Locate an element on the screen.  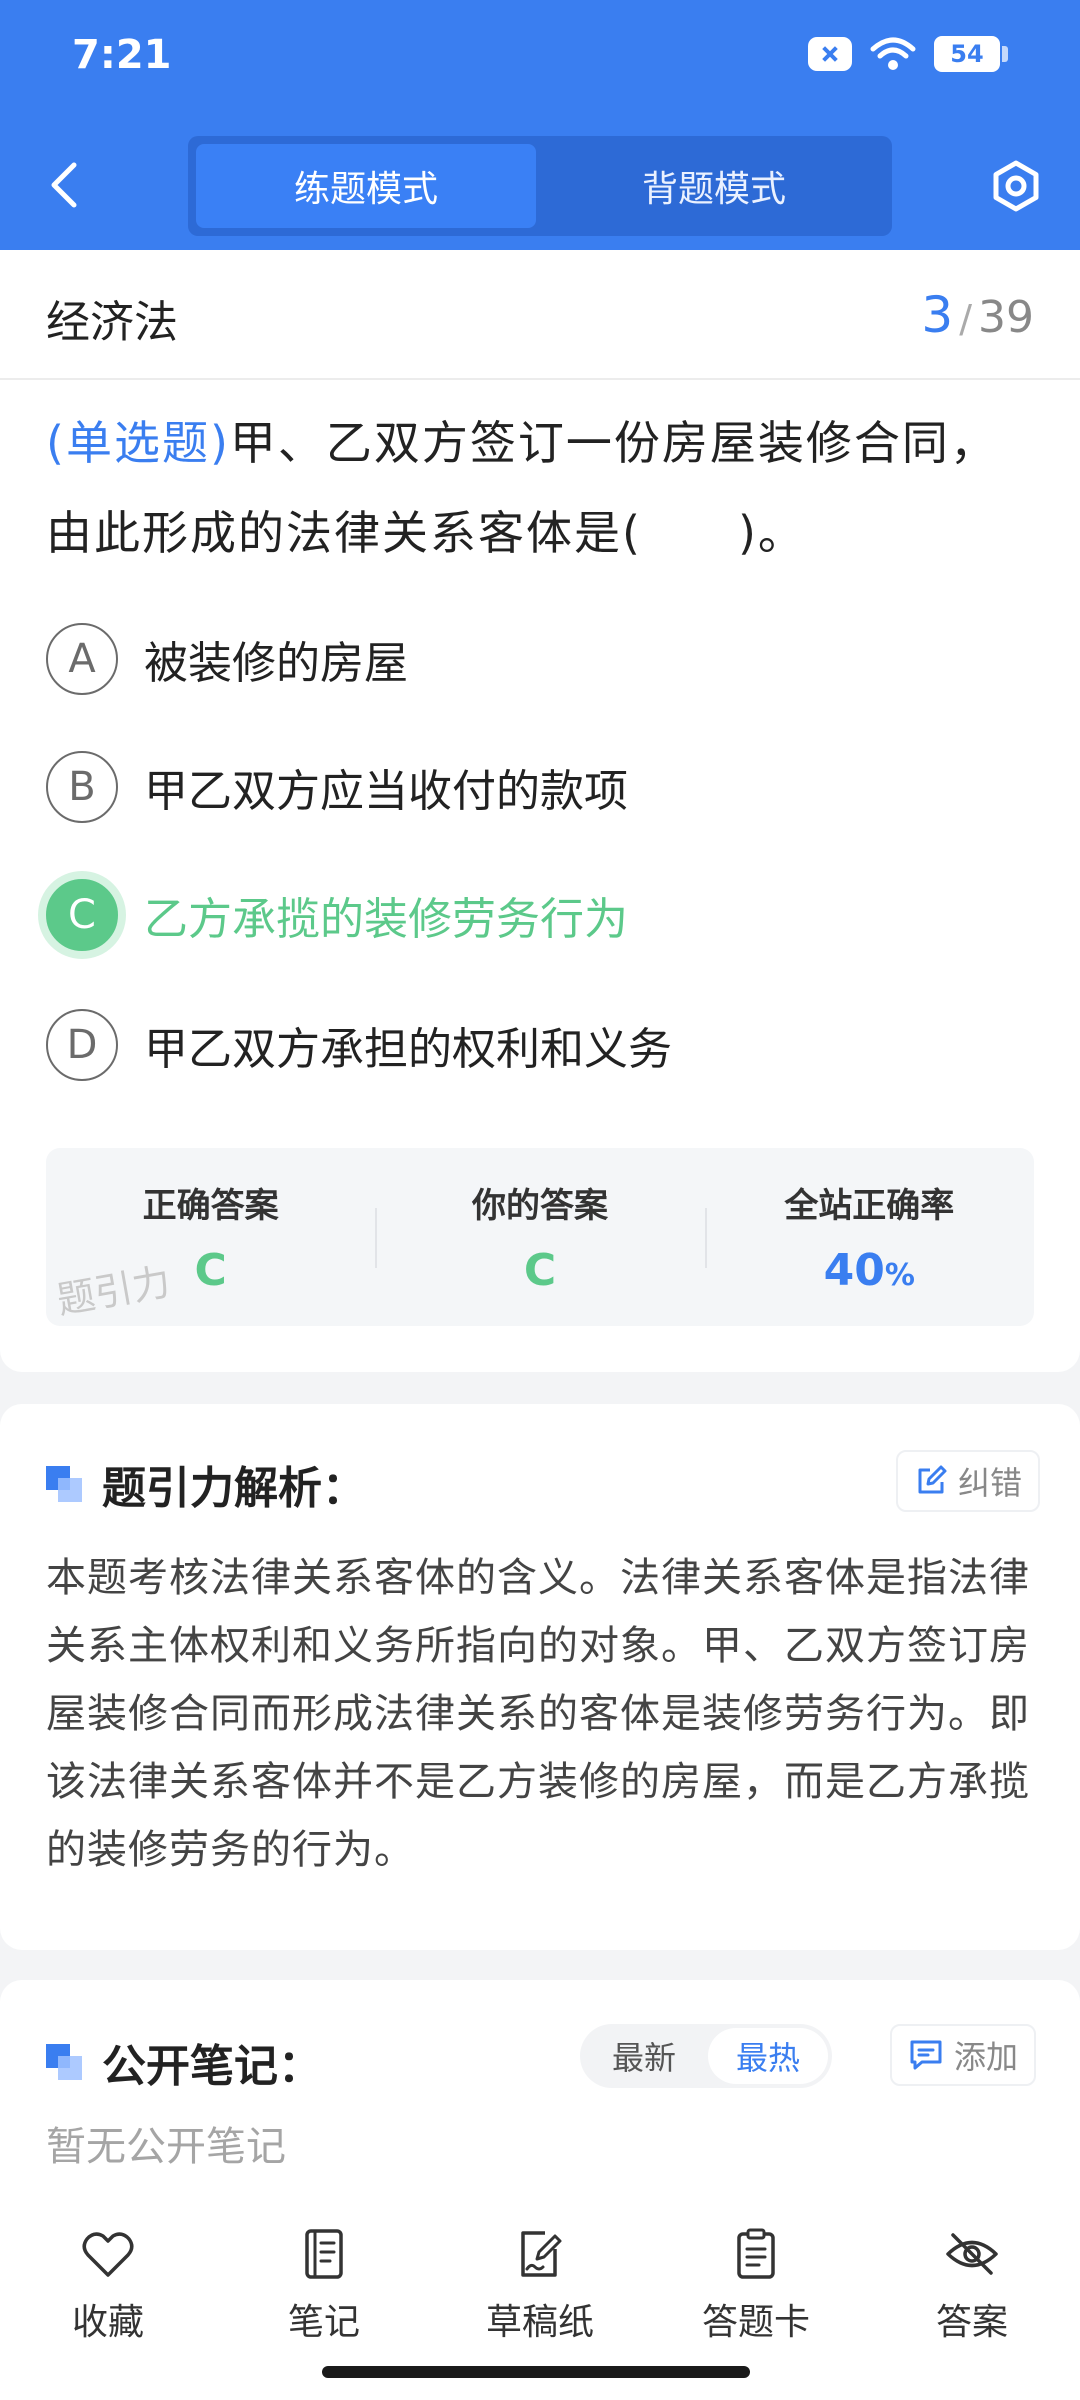
option-text: 被装修的房屋 is located at coordinates (276, 663).